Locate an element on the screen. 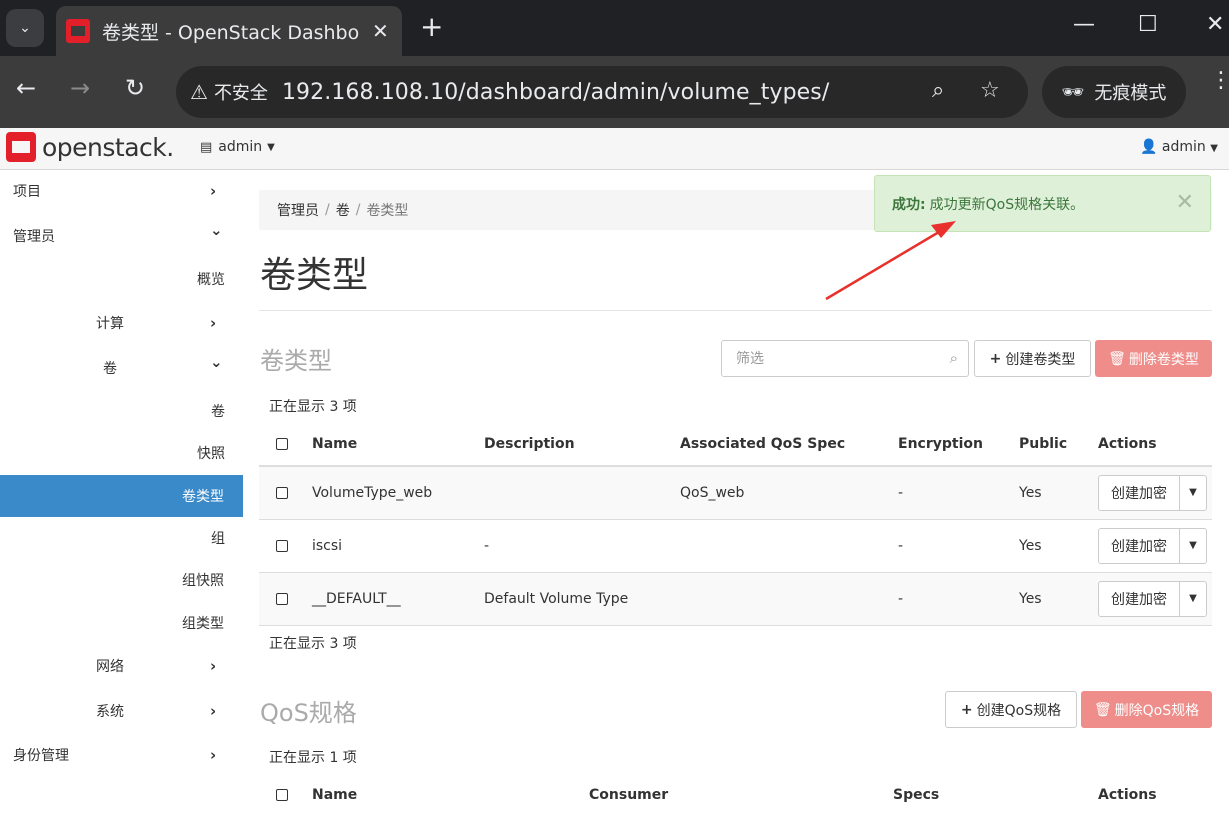  sidebar-item-volume-types: 卷类型 is located at coordinates (121, 496).